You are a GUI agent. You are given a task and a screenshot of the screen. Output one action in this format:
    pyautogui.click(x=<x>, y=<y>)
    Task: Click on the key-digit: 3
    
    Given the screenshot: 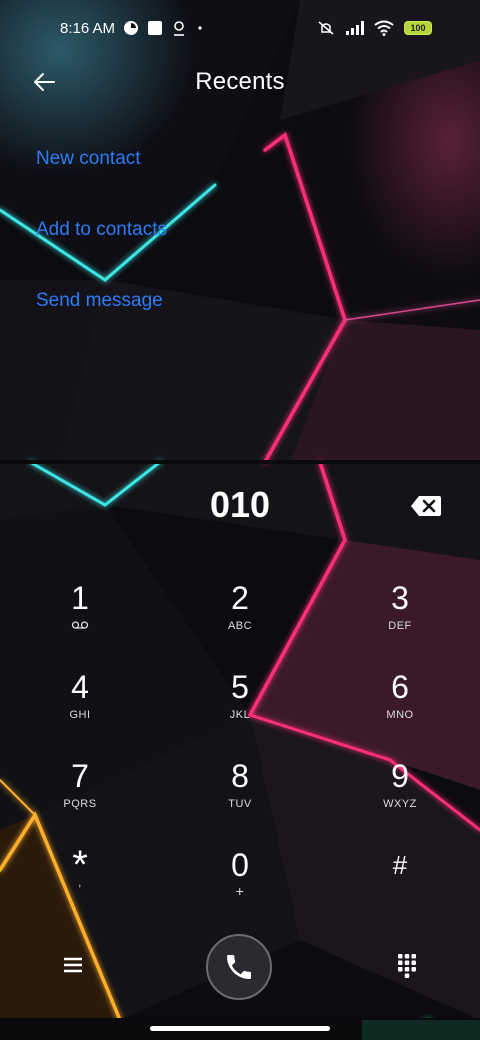 What is the action you would take?
    pyautogui.click(x=400, y=598)
    